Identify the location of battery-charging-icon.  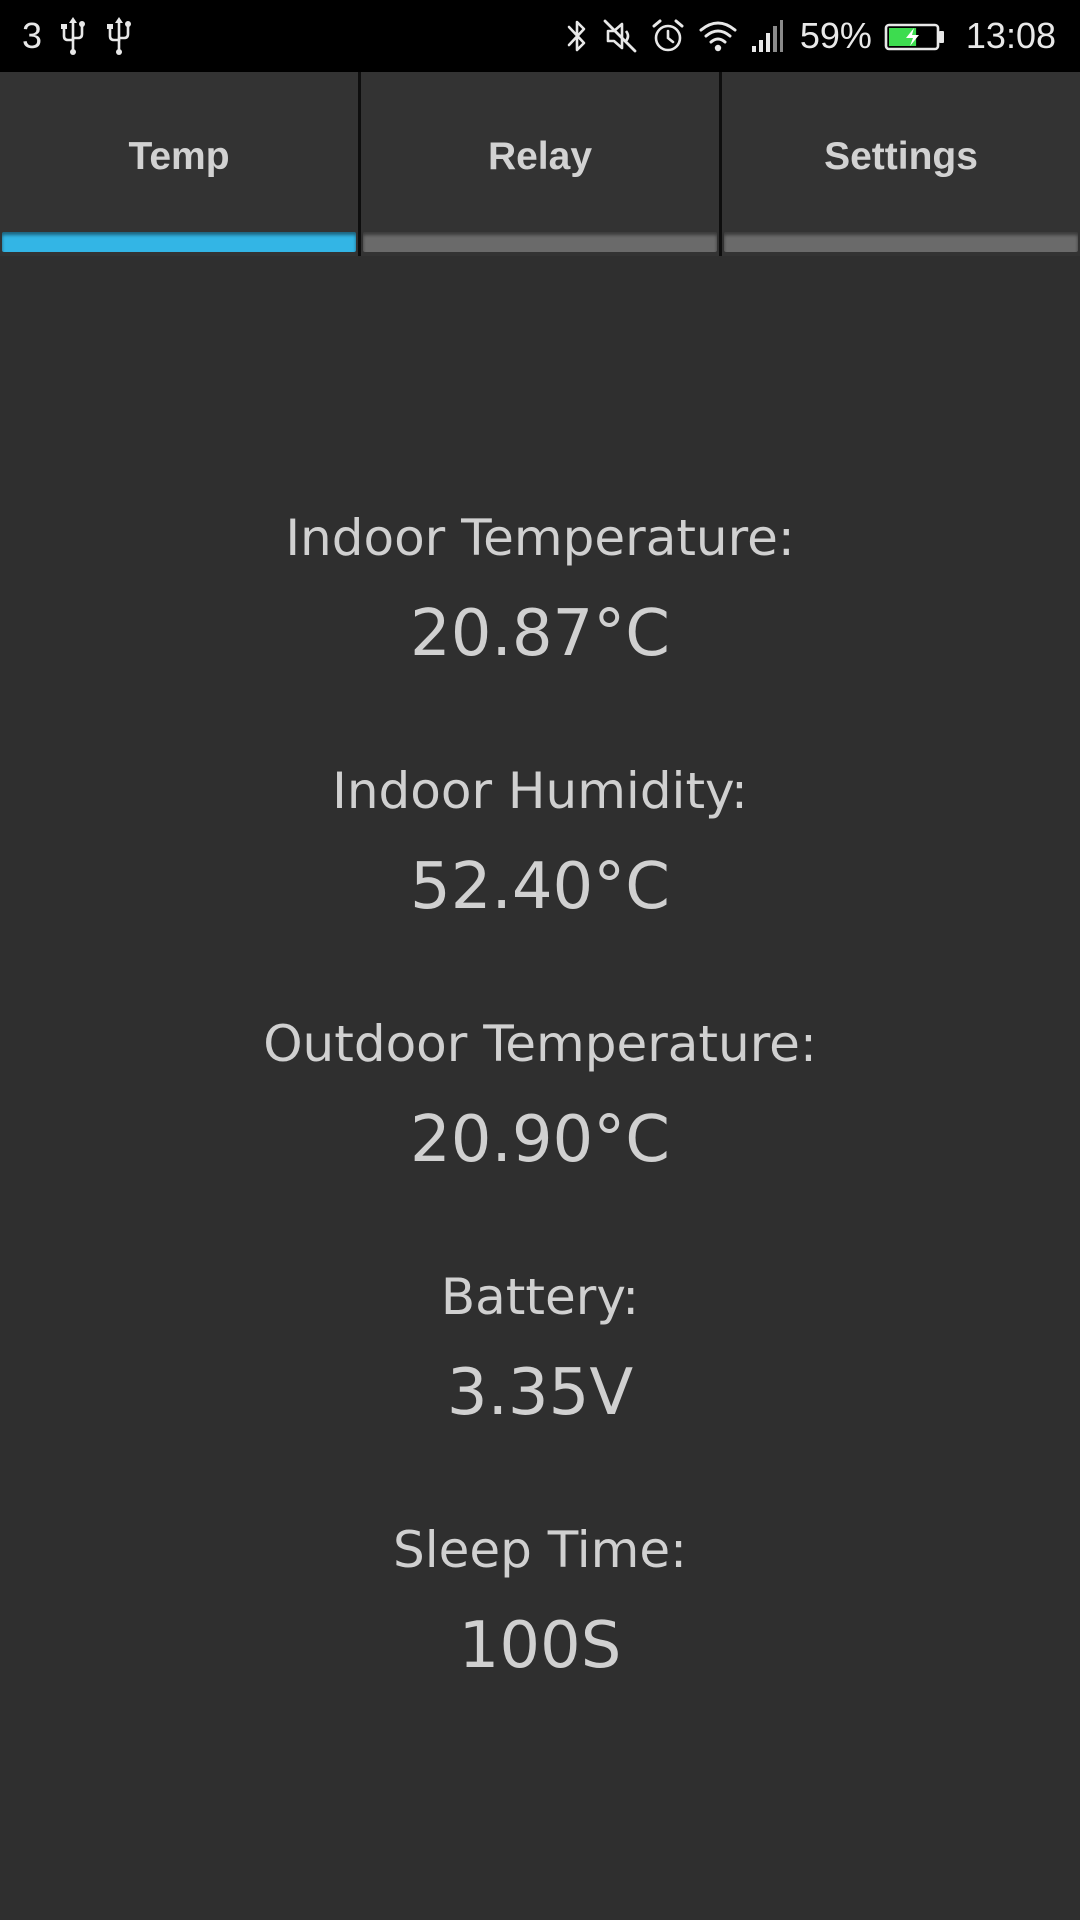
(915, 36).